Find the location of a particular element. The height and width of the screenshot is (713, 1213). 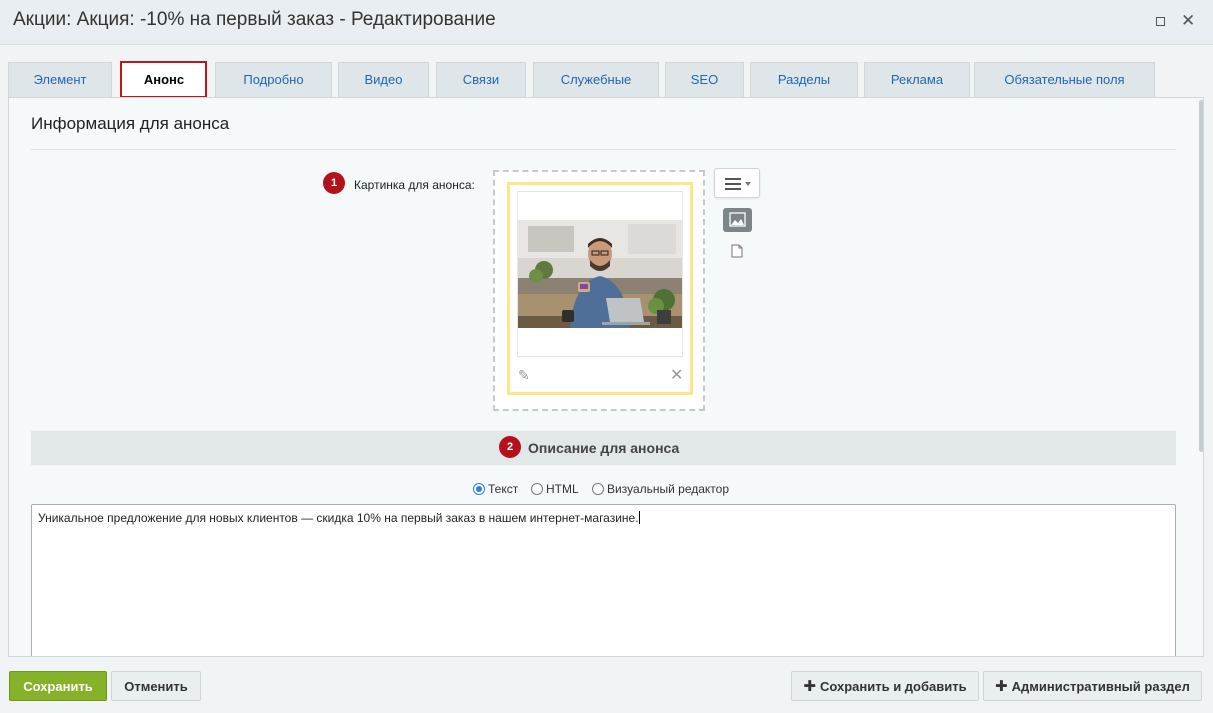

tab-required-fields: Обязательные поля is located at coordinates (1064, 80).